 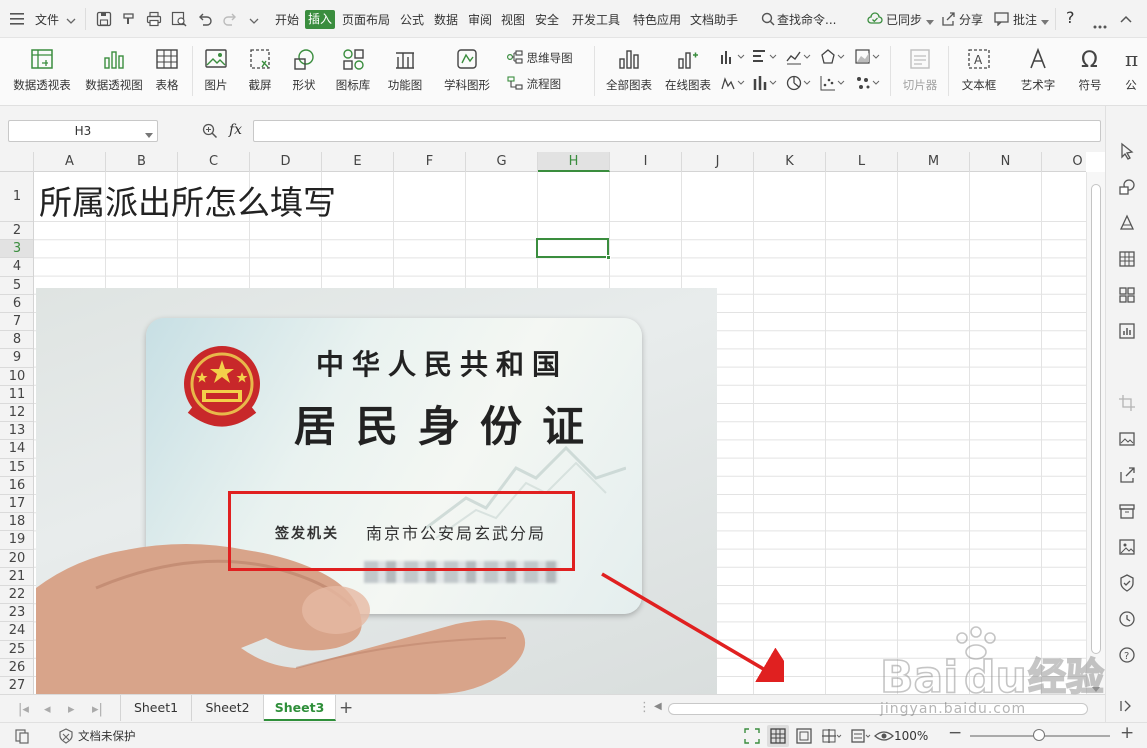 I want to click on formula-input, so click(x=677, y=131).